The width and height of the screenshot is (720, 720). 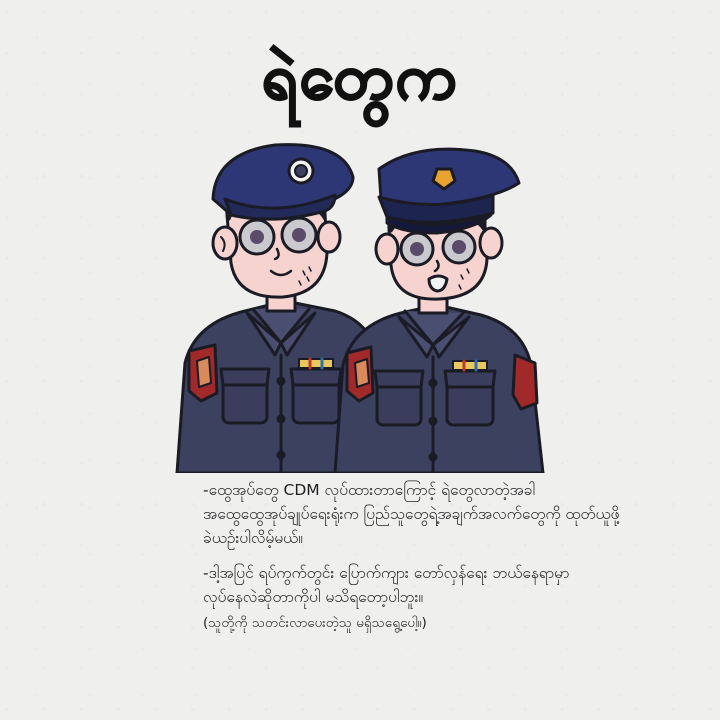 What do you see at coordinates (313, 597) in the screenshot?
I see `text-line: လုပ်နေလဲဆိုတာကိုပါ မသိရတော့ပါဘူး။` at bounding box center [313, 597].